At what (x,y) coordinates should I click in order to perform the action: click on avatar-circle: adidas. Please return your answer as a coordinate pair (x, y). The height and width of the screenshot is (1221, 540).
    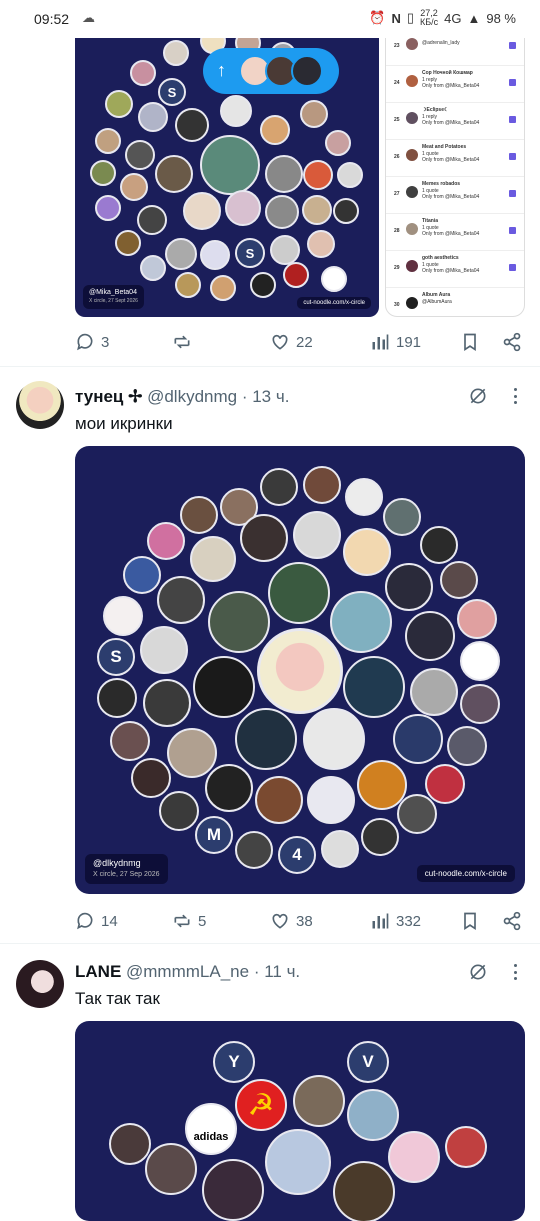
    Looking at the image, I should click on (211, 1129).